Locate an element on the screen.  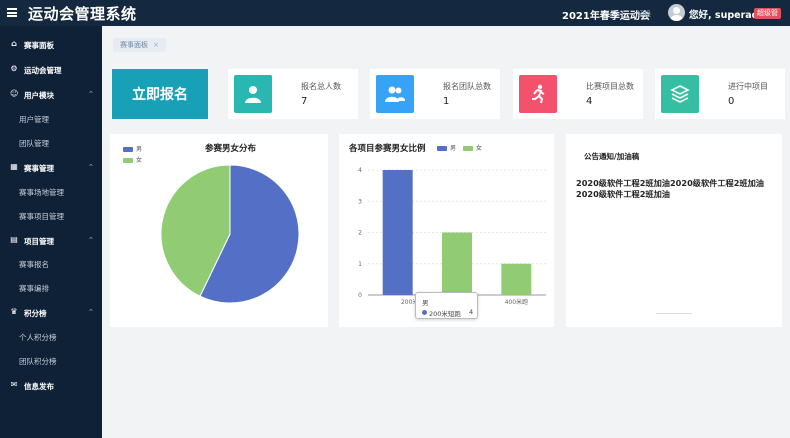
sidebar-item: ☺ 用户模块 ⌃ is located at coordinates (51, 96).